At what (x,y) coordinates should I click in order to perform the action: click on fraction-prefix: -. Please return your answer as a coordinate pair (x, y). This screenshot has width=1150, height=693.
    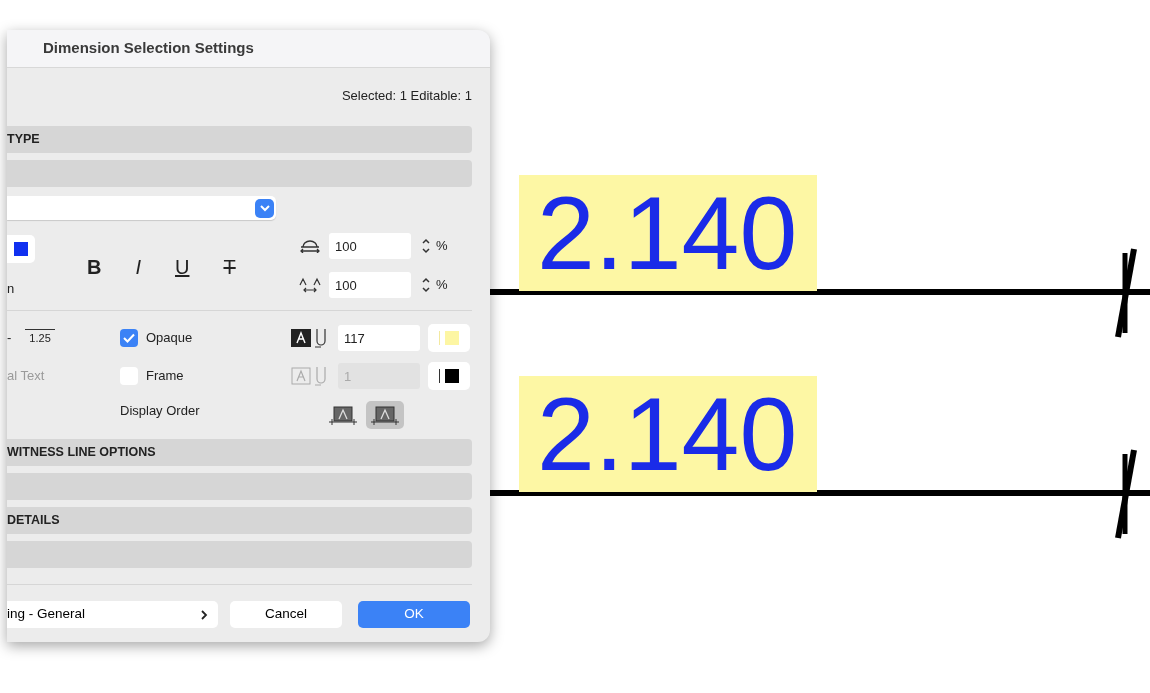
    Looking at the image, I should click on (9, 338).